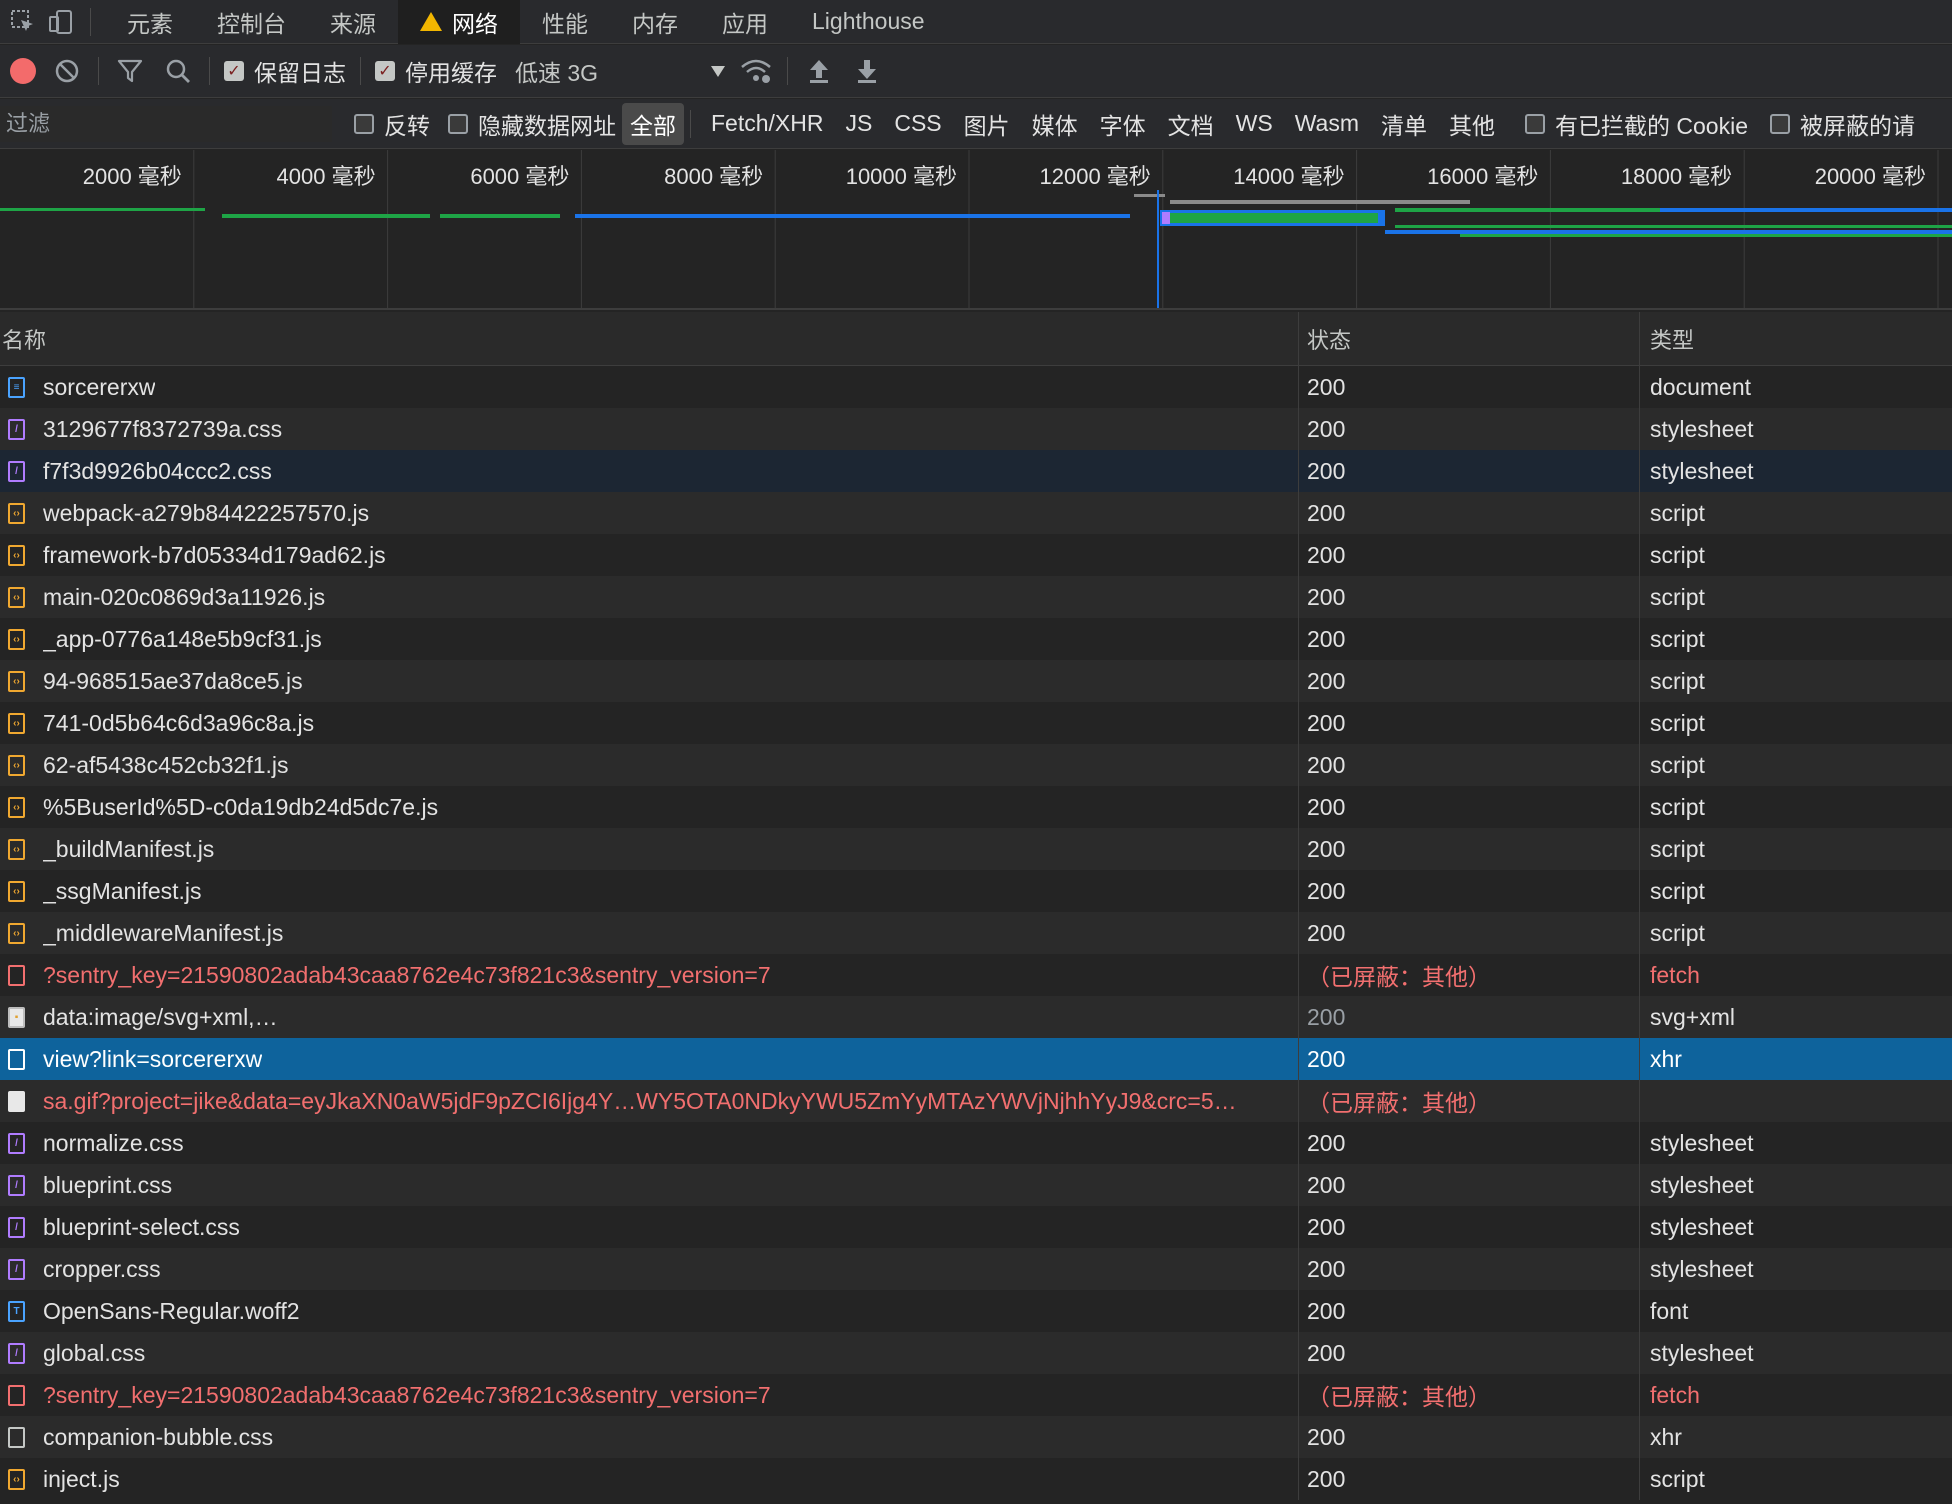 This screenshot has width=1952, height=1504. I want to click on type-filter-fetch-xhr: Fetch/XHR, so click(767, 123).